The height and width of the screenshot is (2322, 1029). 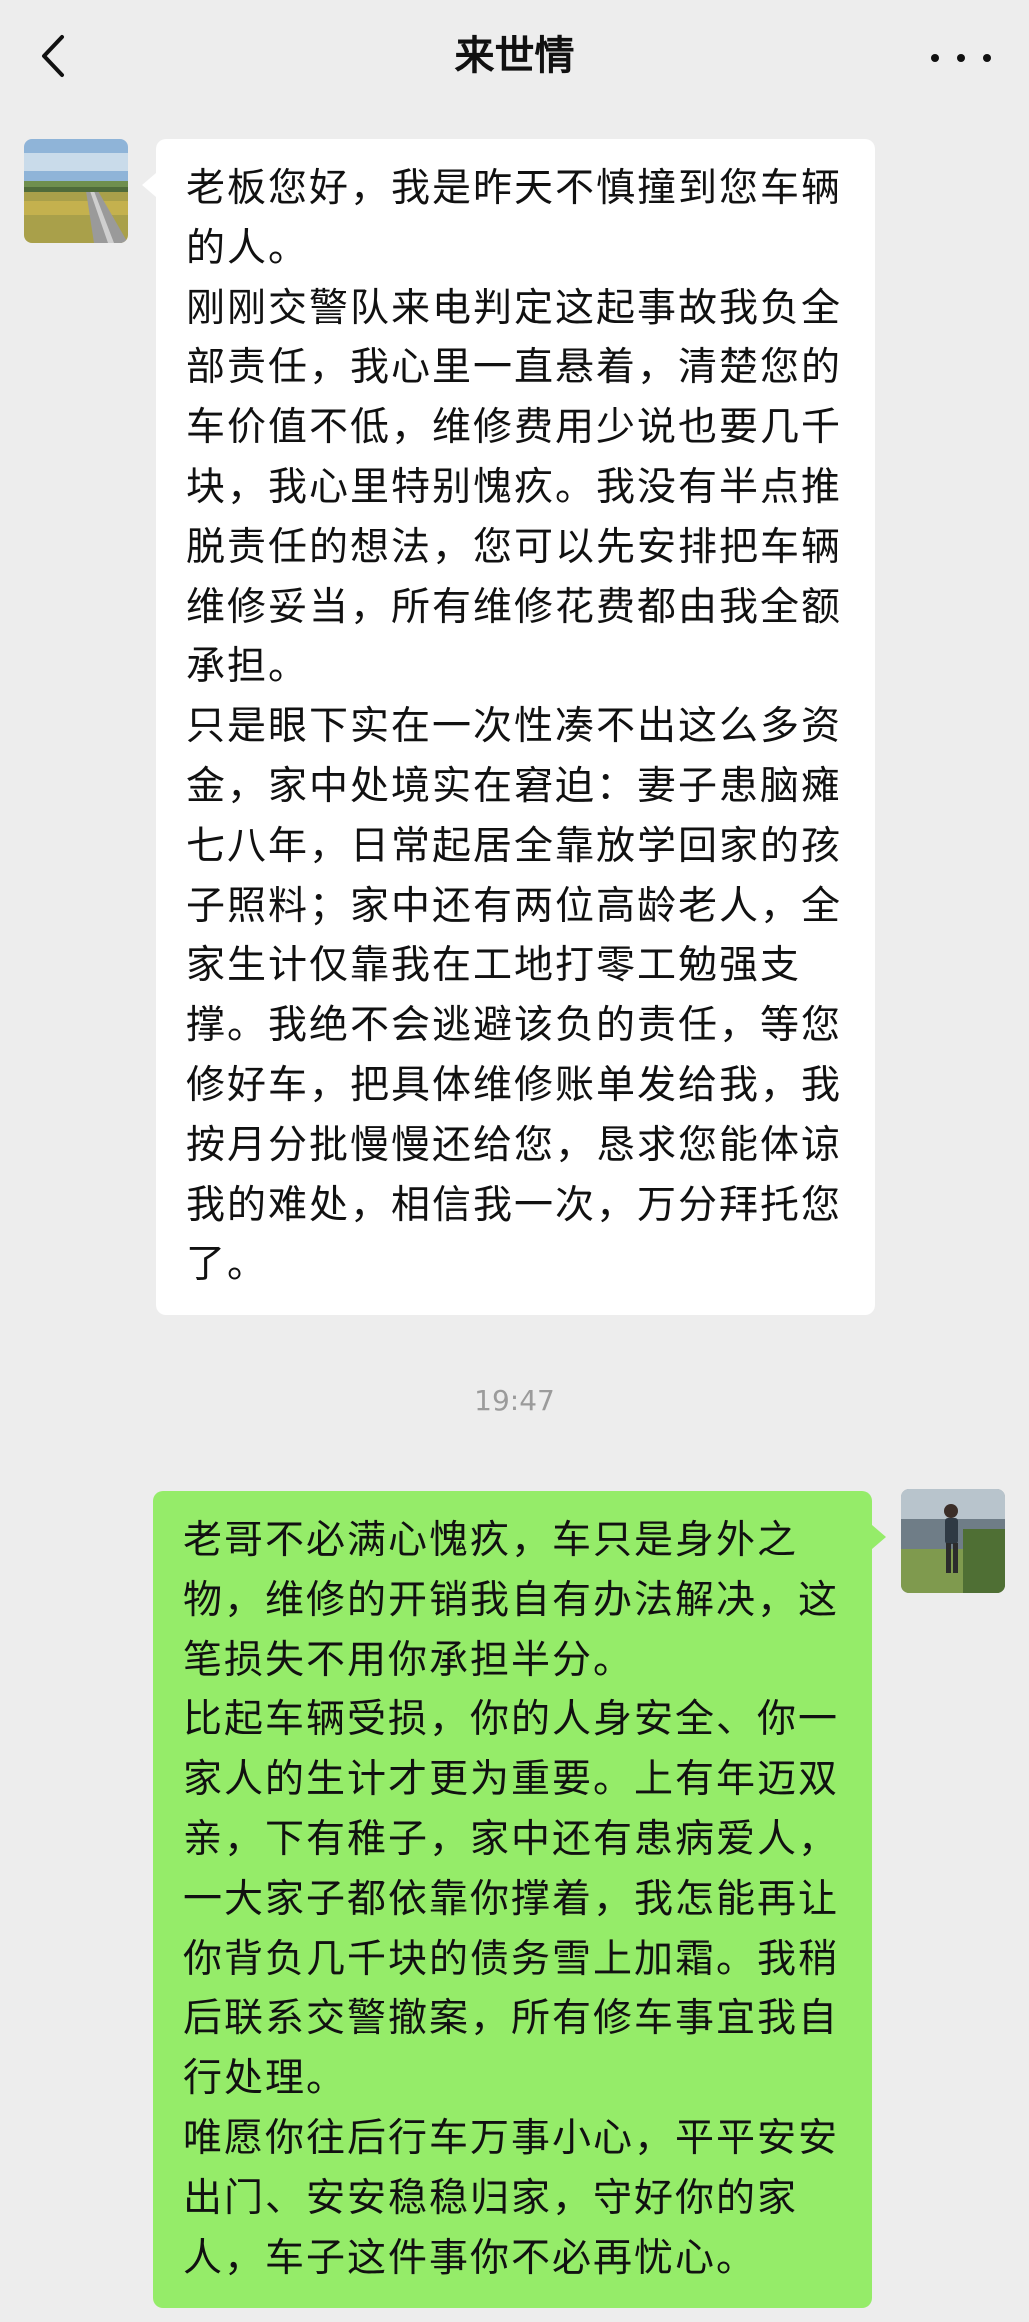 I want to click on more-options-button, so click(x=961, y=58).